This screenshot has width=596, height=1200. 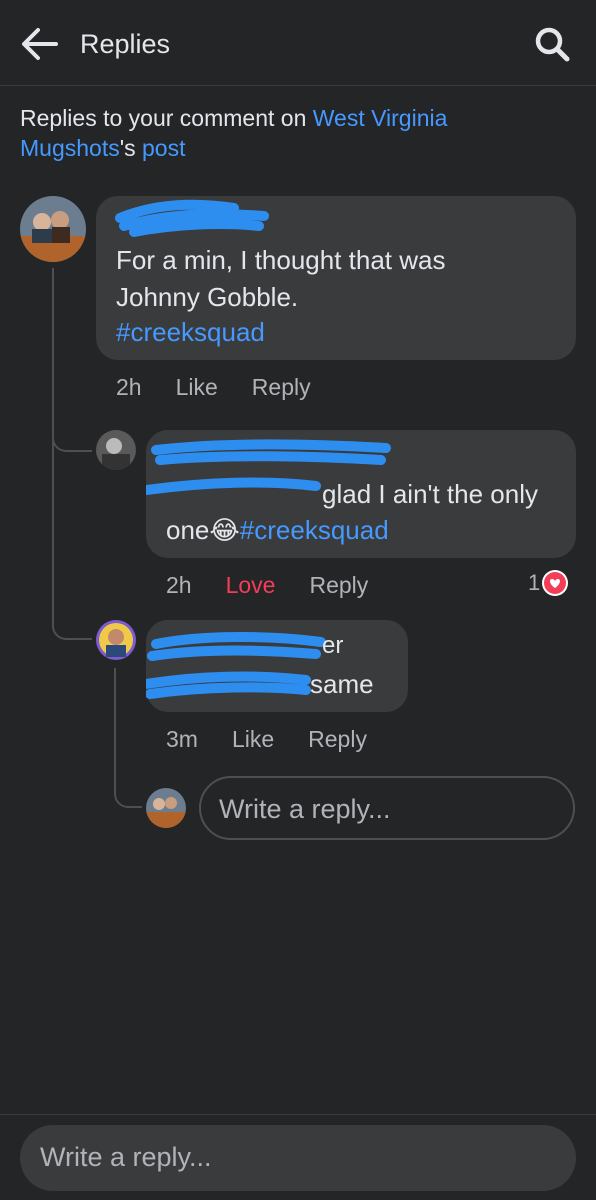 I want to click on heart-icon, so click(x=555, y=583).